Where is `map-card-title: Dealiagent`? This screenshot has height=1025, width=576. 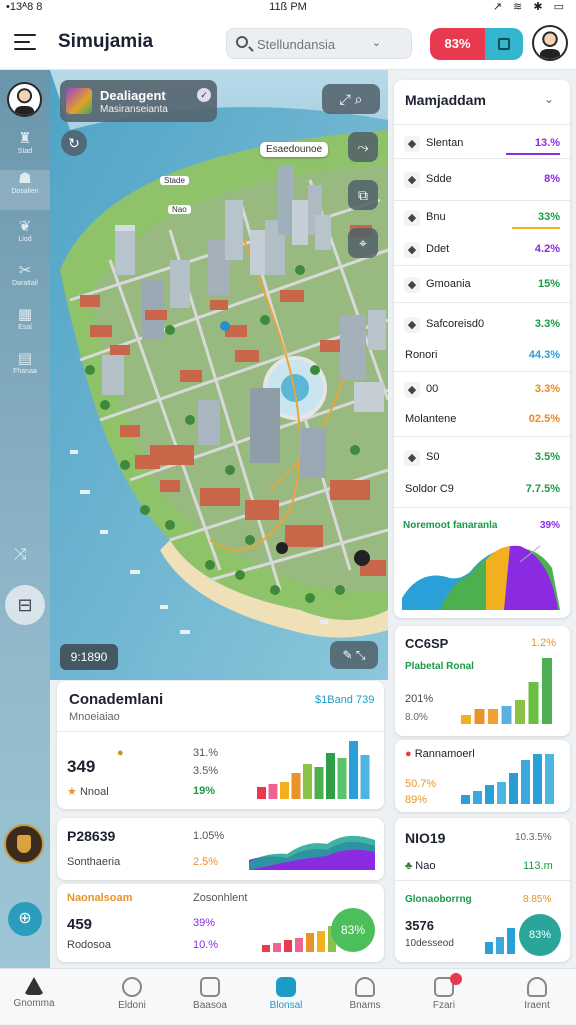
map-card-title: Dealiagent is located at coordinates (133, 95).